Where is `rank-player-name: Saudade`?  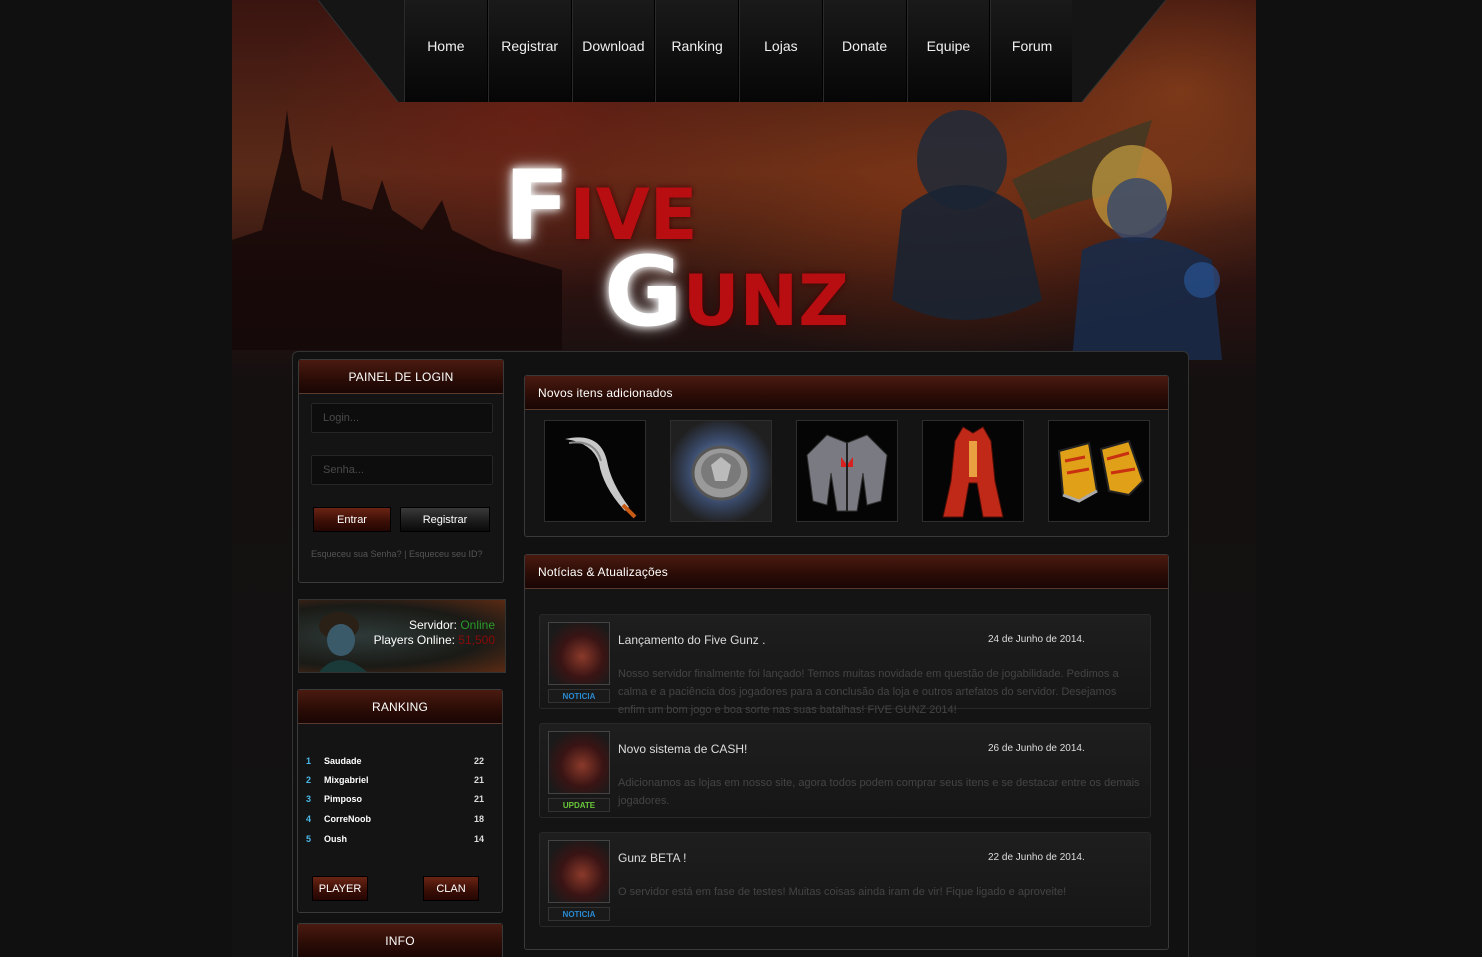
rank-player-name: Saudade is located at coordinates (343, 761).